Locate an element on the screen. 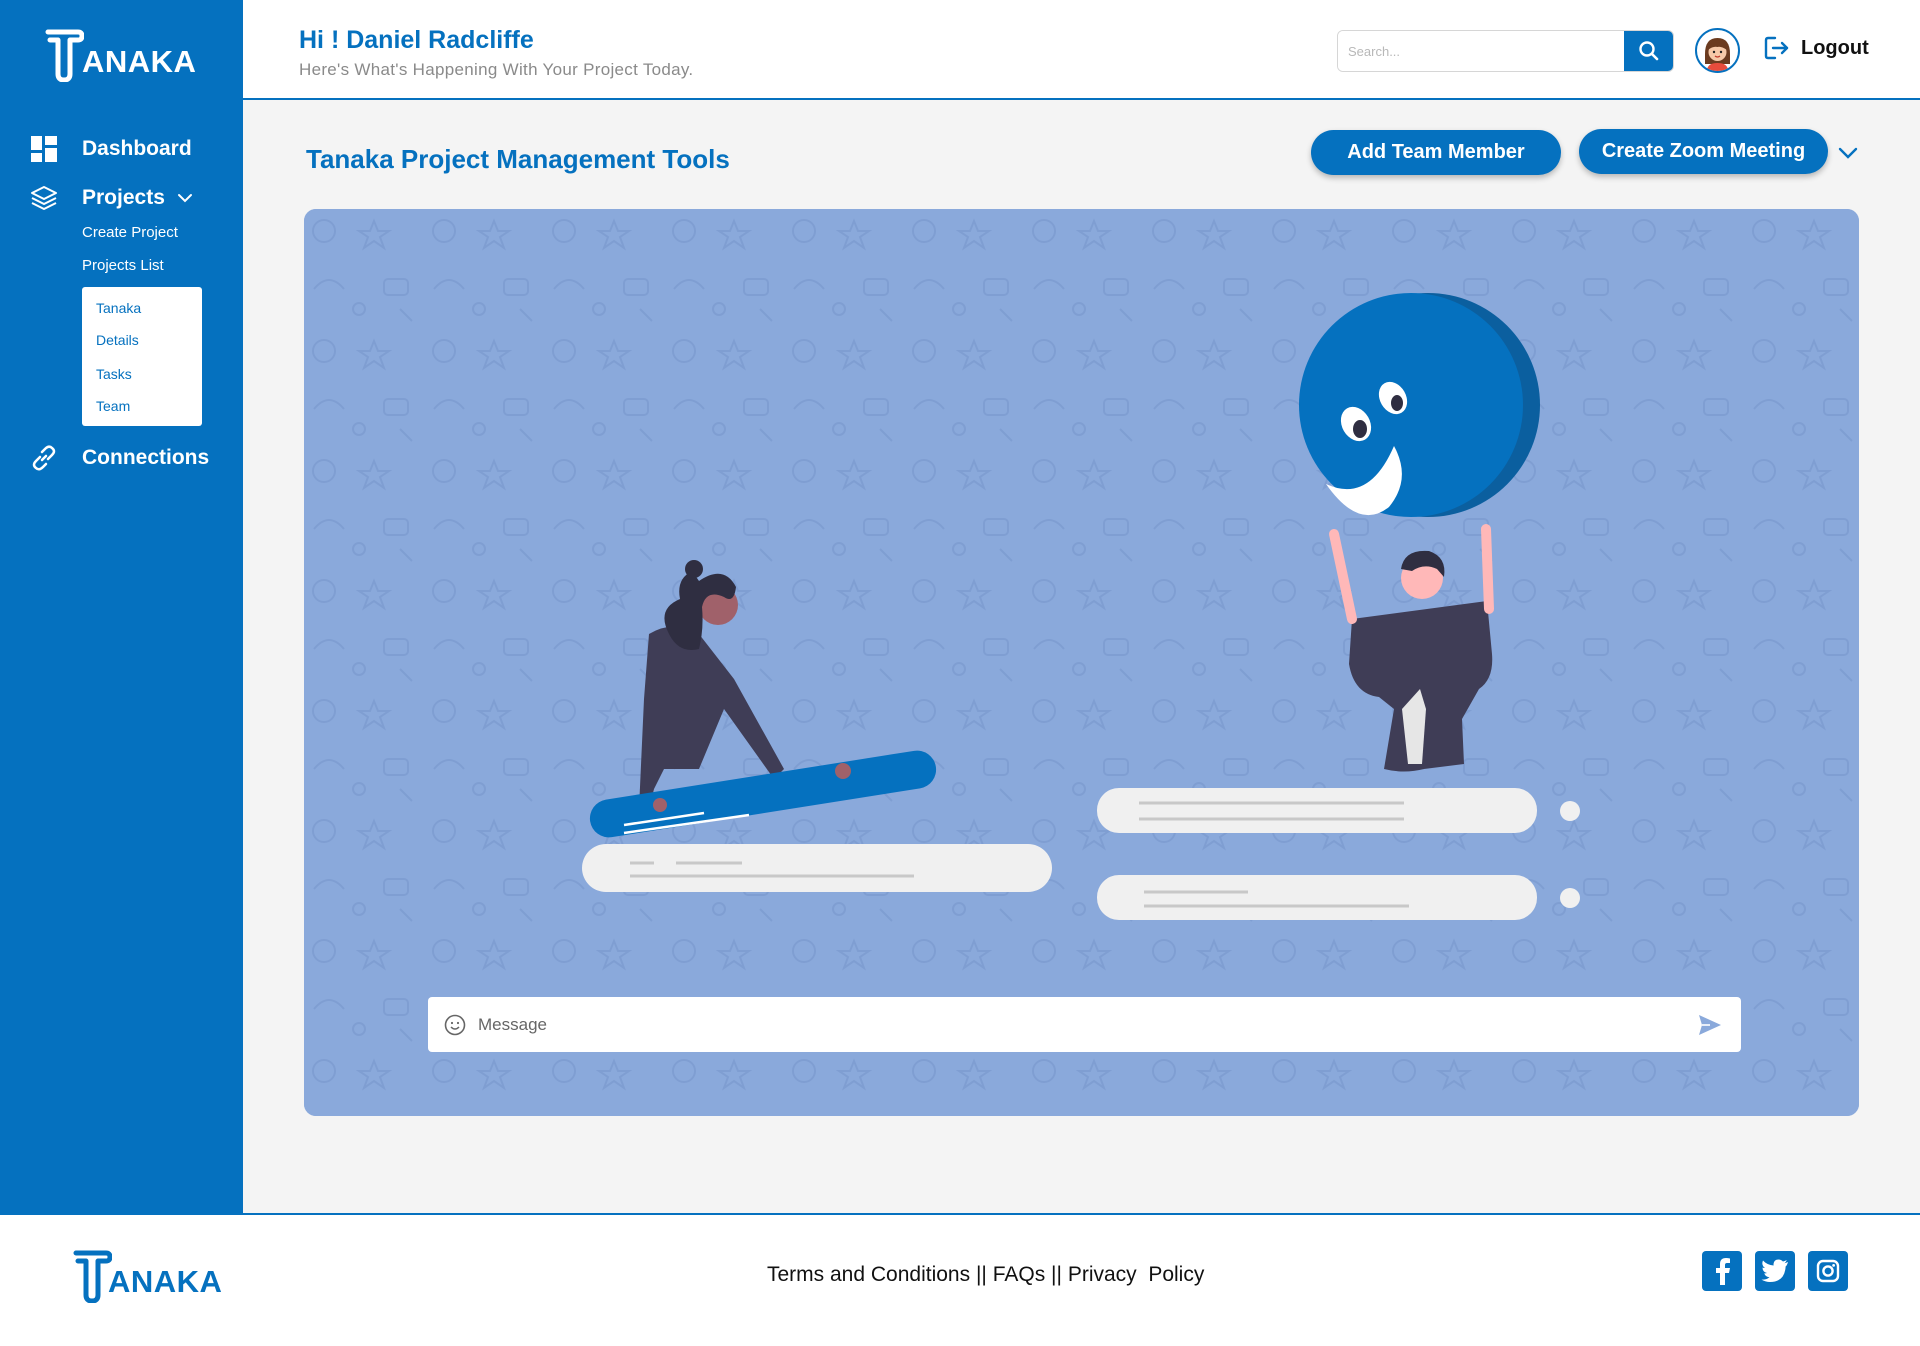 This screenshot has height=1346, width=1920. sidebar-link-create-project: Create Project is located at coordinates (130, 232).